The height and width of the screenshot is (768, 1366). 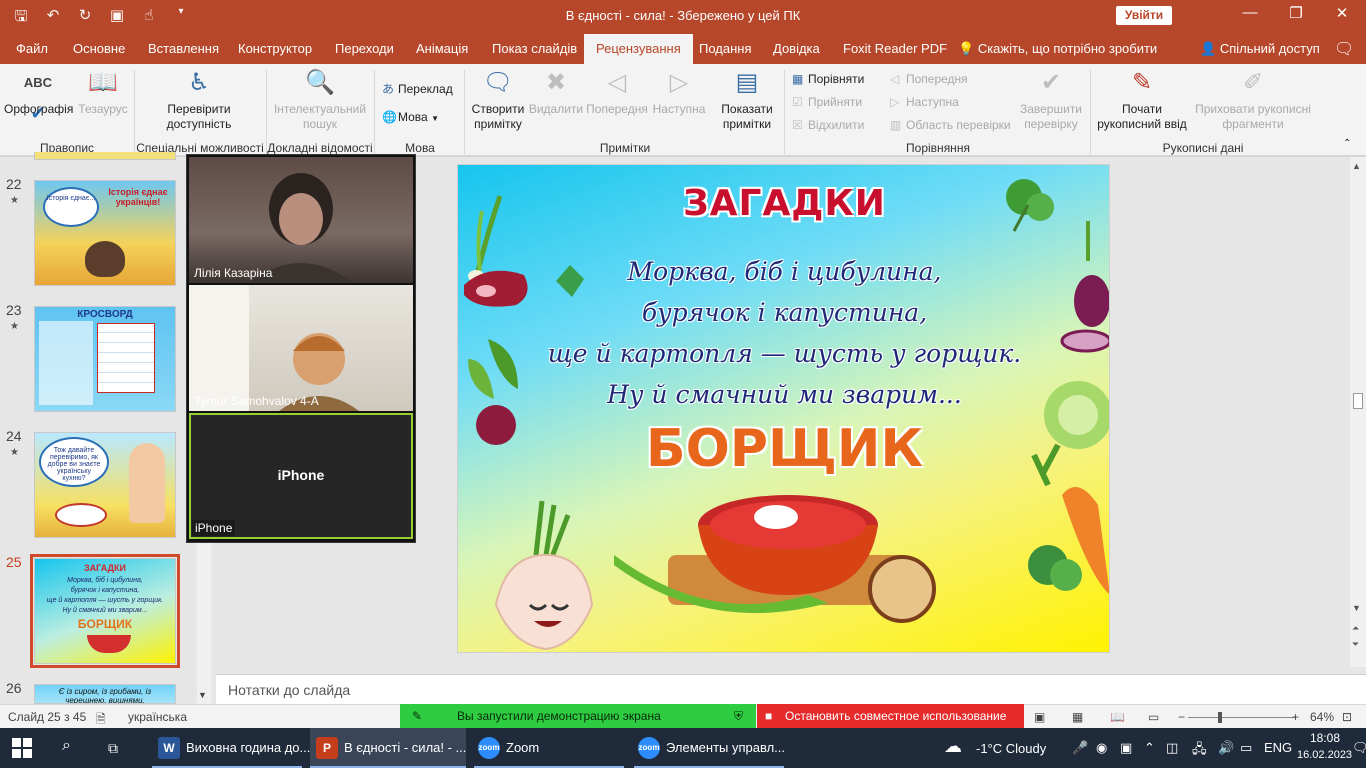 I want to click on start-button, so click(x=24, y=748).